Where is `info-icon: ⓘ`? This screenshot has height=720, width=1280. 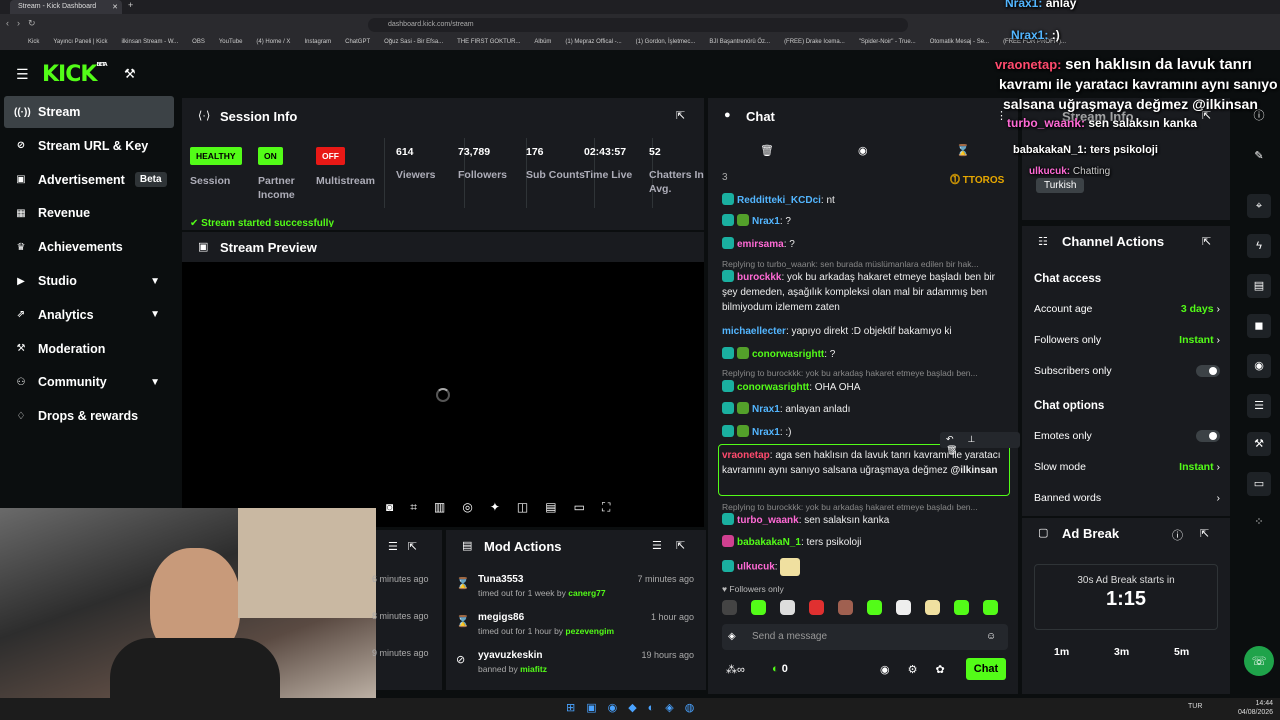
info-icon: ⓘ is located at coordinates (1177, 535).